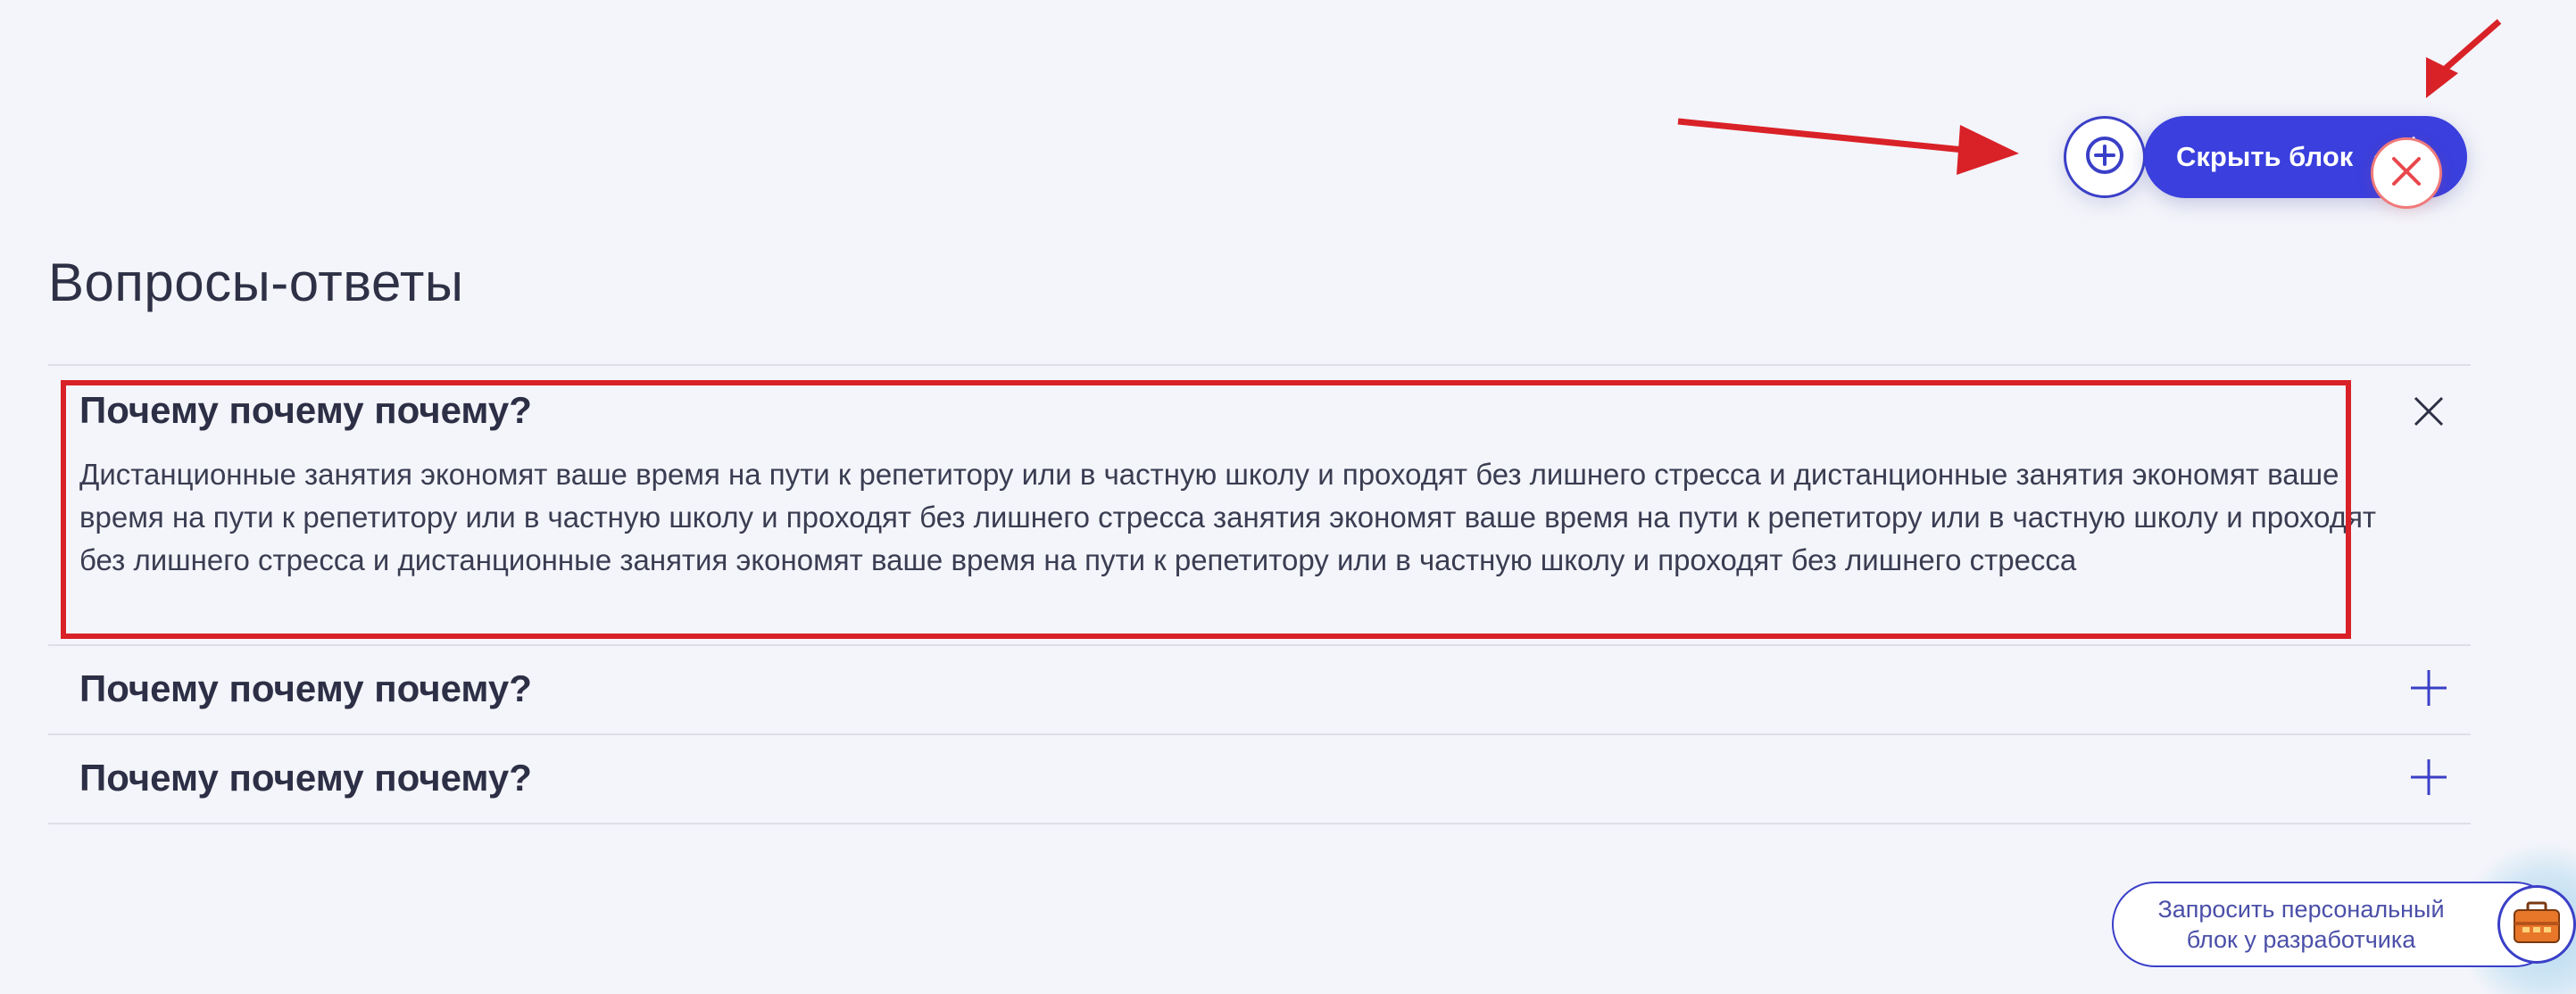 The height and width of the screenshot is (994, 2576). What do you see at coordinates (2301, 909) in the screenshot?
I see `request-label-line-1: Запросить персональный` at bounding box center [2301, 909].